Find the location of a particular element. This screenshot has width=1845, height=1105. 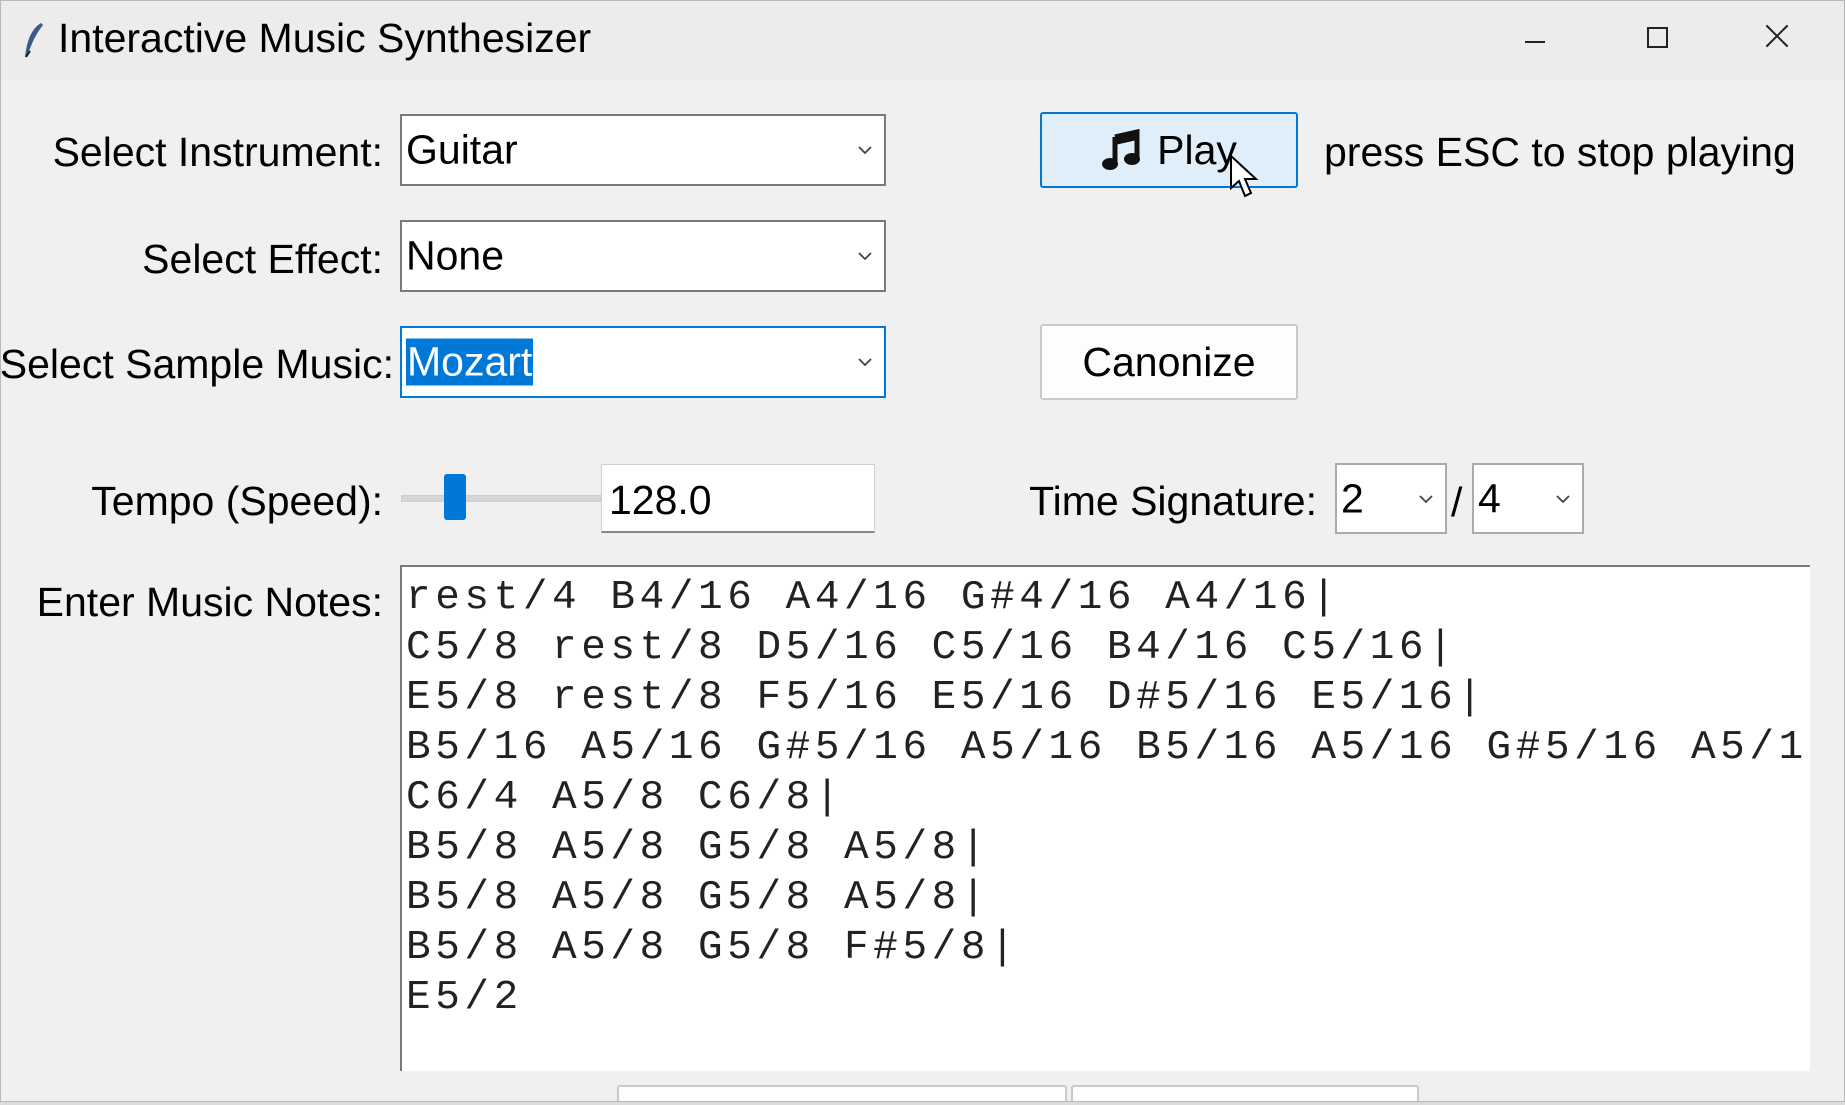

time-signature-denominator-select: 4 is located at coordinates (1528, 498).